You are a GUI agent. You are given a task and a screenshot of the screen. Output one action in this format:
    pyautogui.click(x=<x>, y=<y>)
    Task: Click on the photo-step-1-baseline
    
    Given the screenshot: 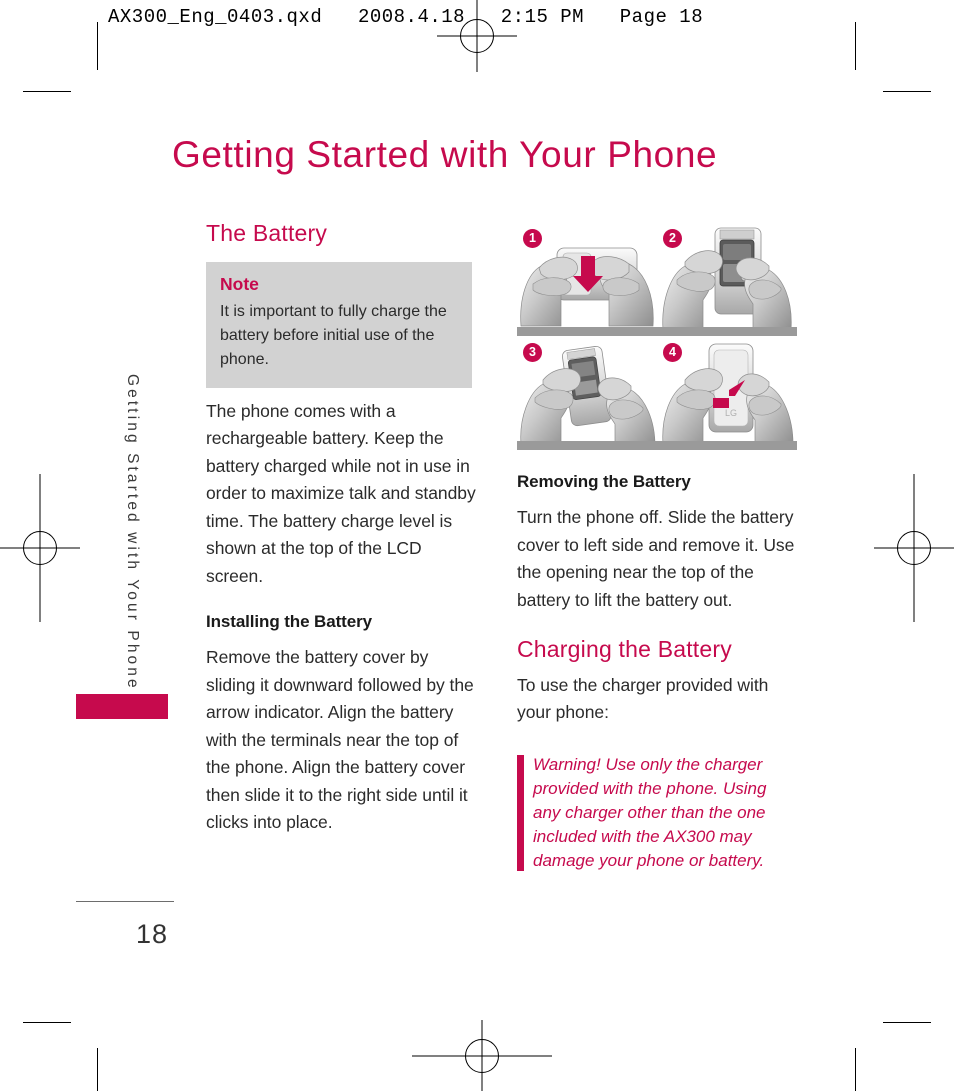 What is the action you would take?
    pyautogui.click(x=587, y=331)
    